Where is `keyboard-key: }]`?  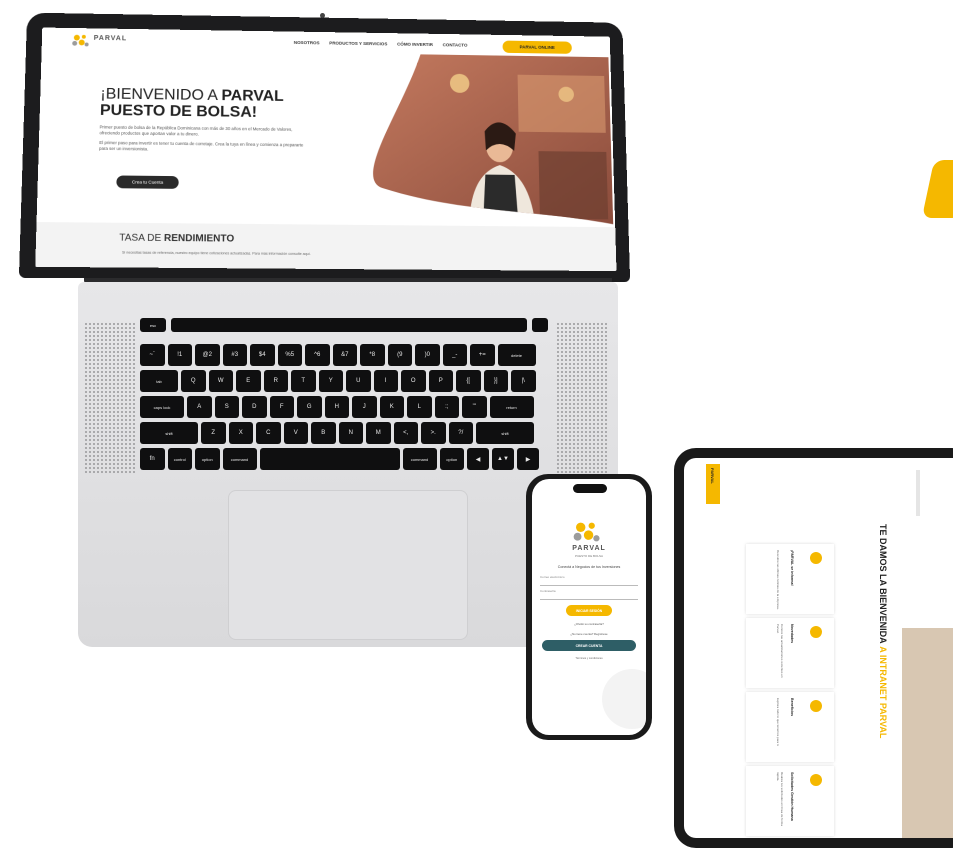
keyboard-key: }] is located at coordinates (496, 381).